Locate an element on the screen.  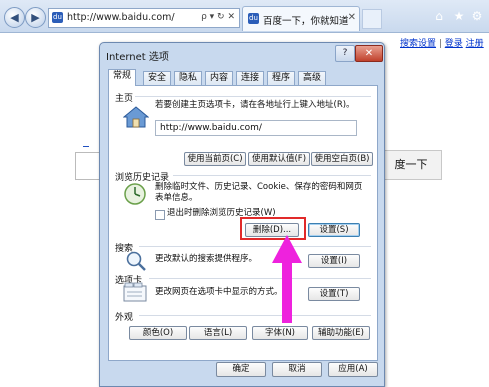
search-description: 更改默认的搜索提供程序。 is located at coordinates (206, 259).